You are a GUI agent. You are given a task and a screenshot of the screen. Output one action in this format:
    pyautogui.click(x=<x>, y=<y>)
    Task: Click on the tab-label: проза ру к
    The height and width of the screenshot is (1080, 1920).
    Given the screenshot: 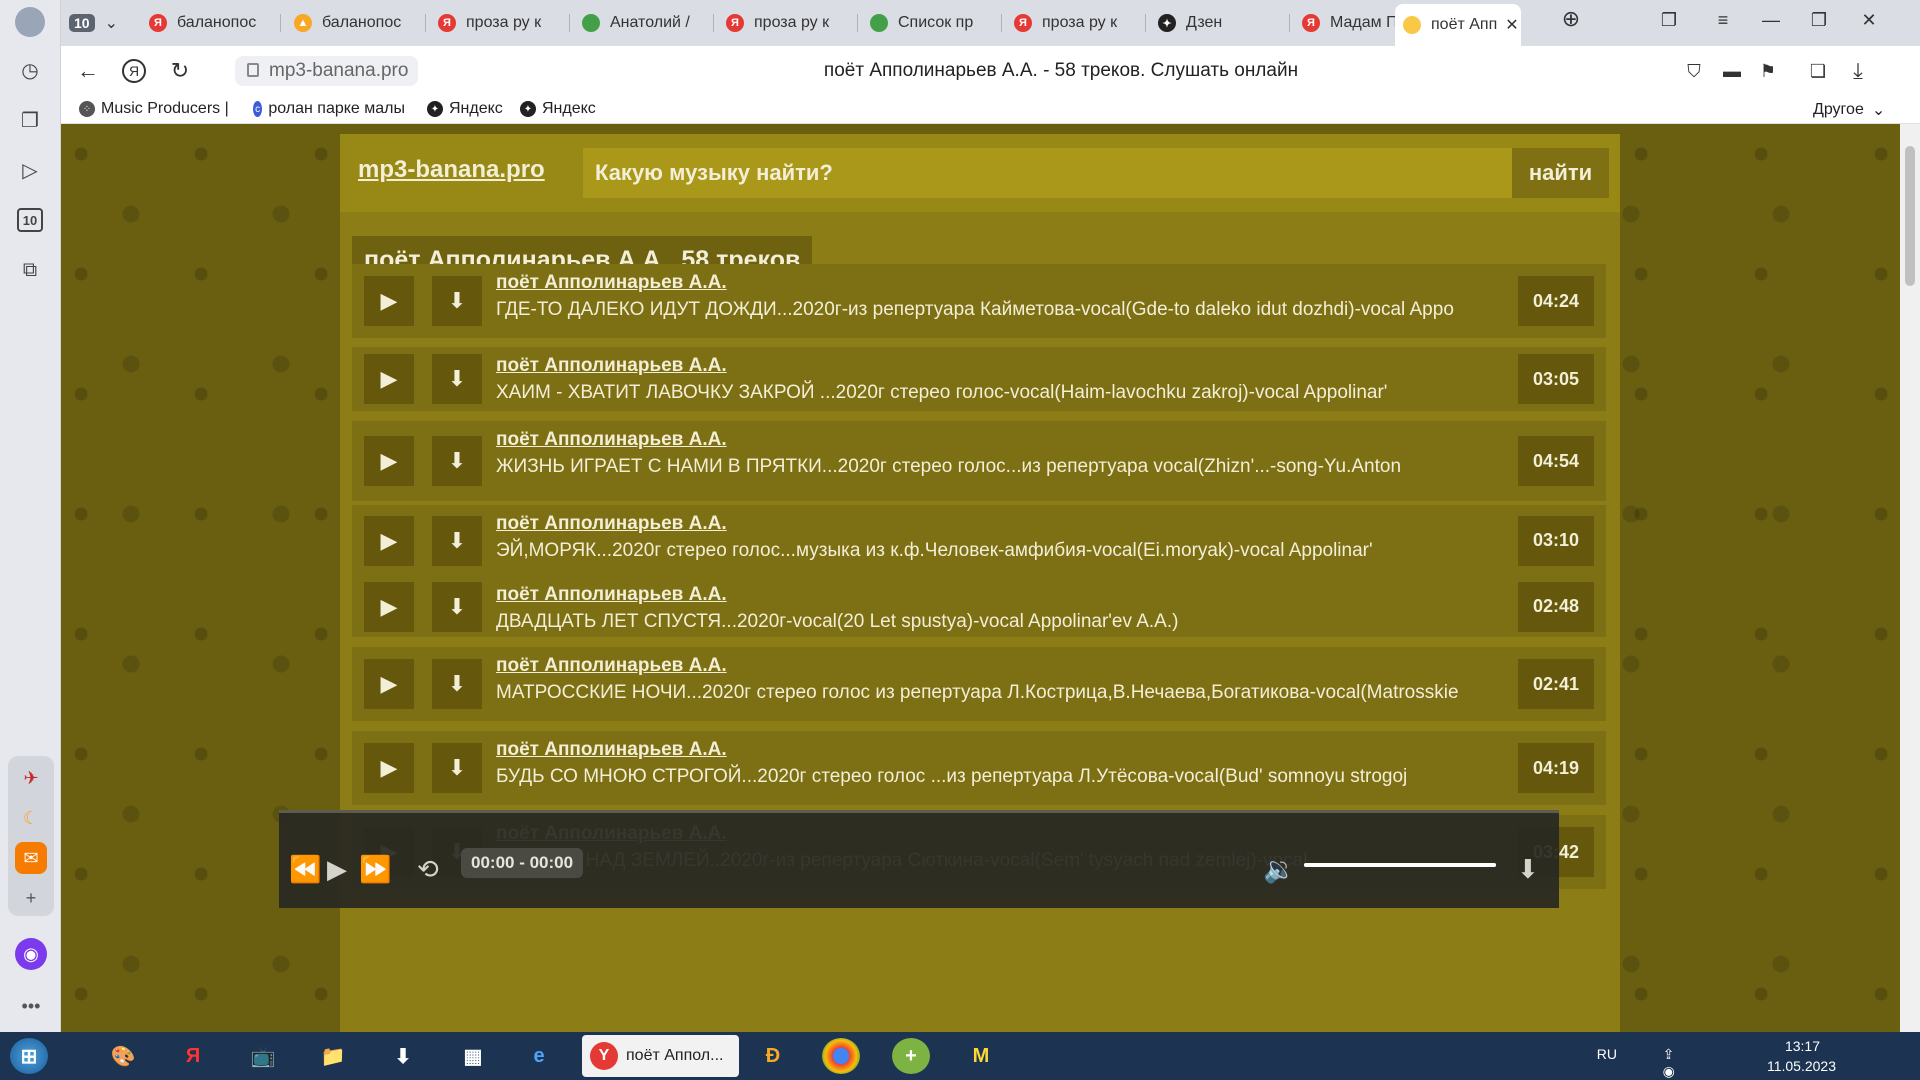 What is the action you would take?
    pyautogui.click(x=1080, y=22)
    